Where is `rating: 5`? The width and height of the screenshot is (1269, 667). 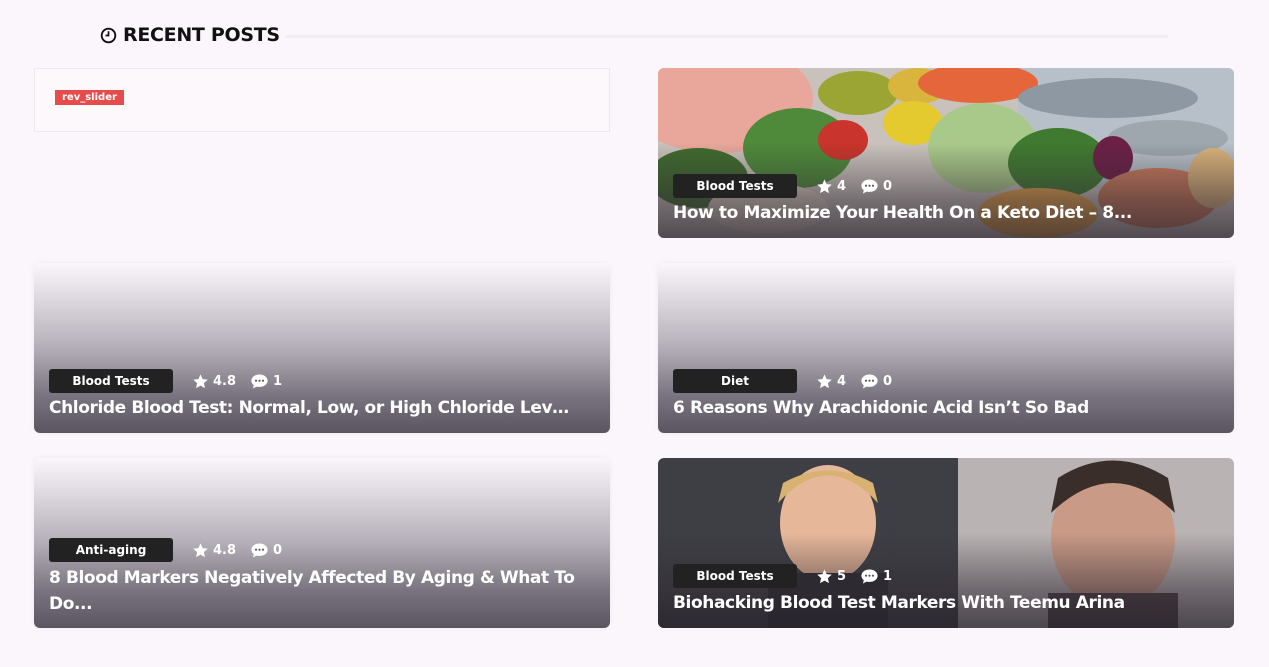
rating: 5 is located at coordinates (831, 576).